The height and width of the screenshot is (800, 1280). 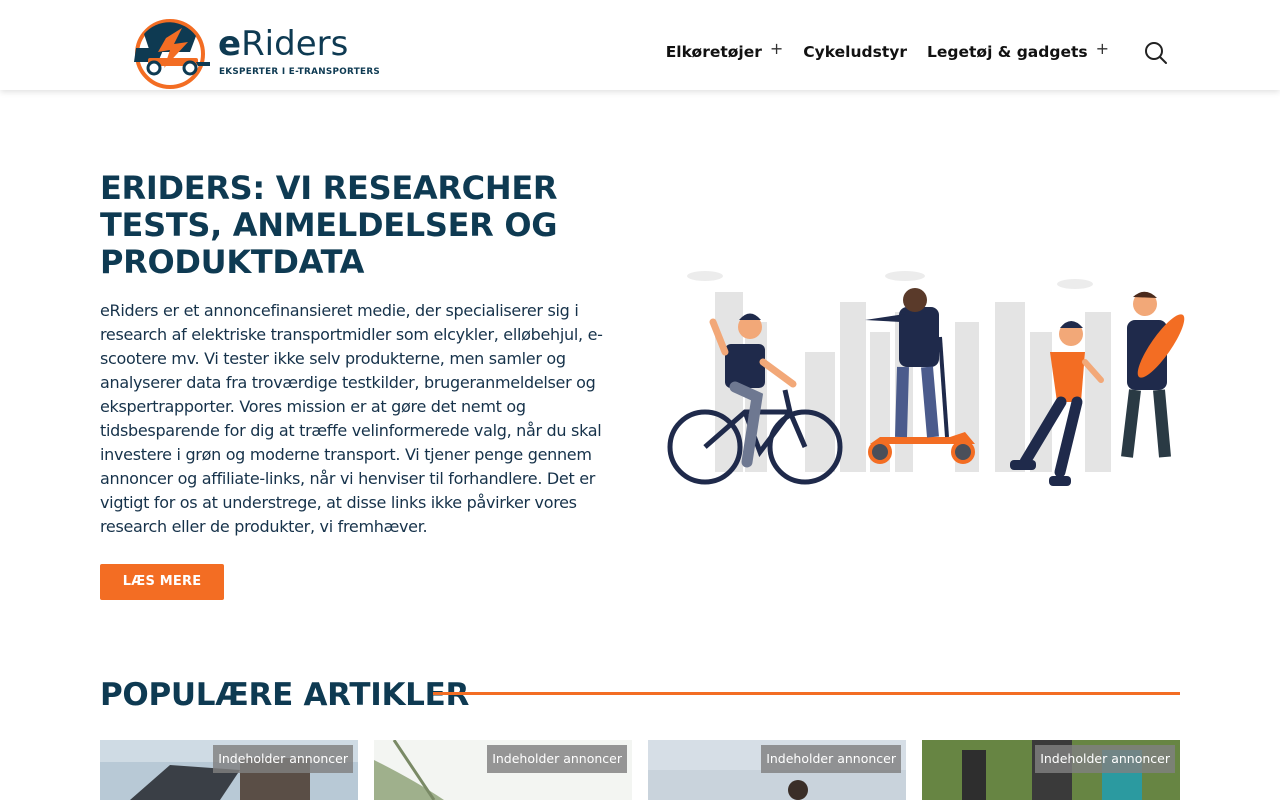 What do you see at coordinates (172, 54) in the screenshot?
I see `logo-mark-icon` at bounding box center [172, 54].